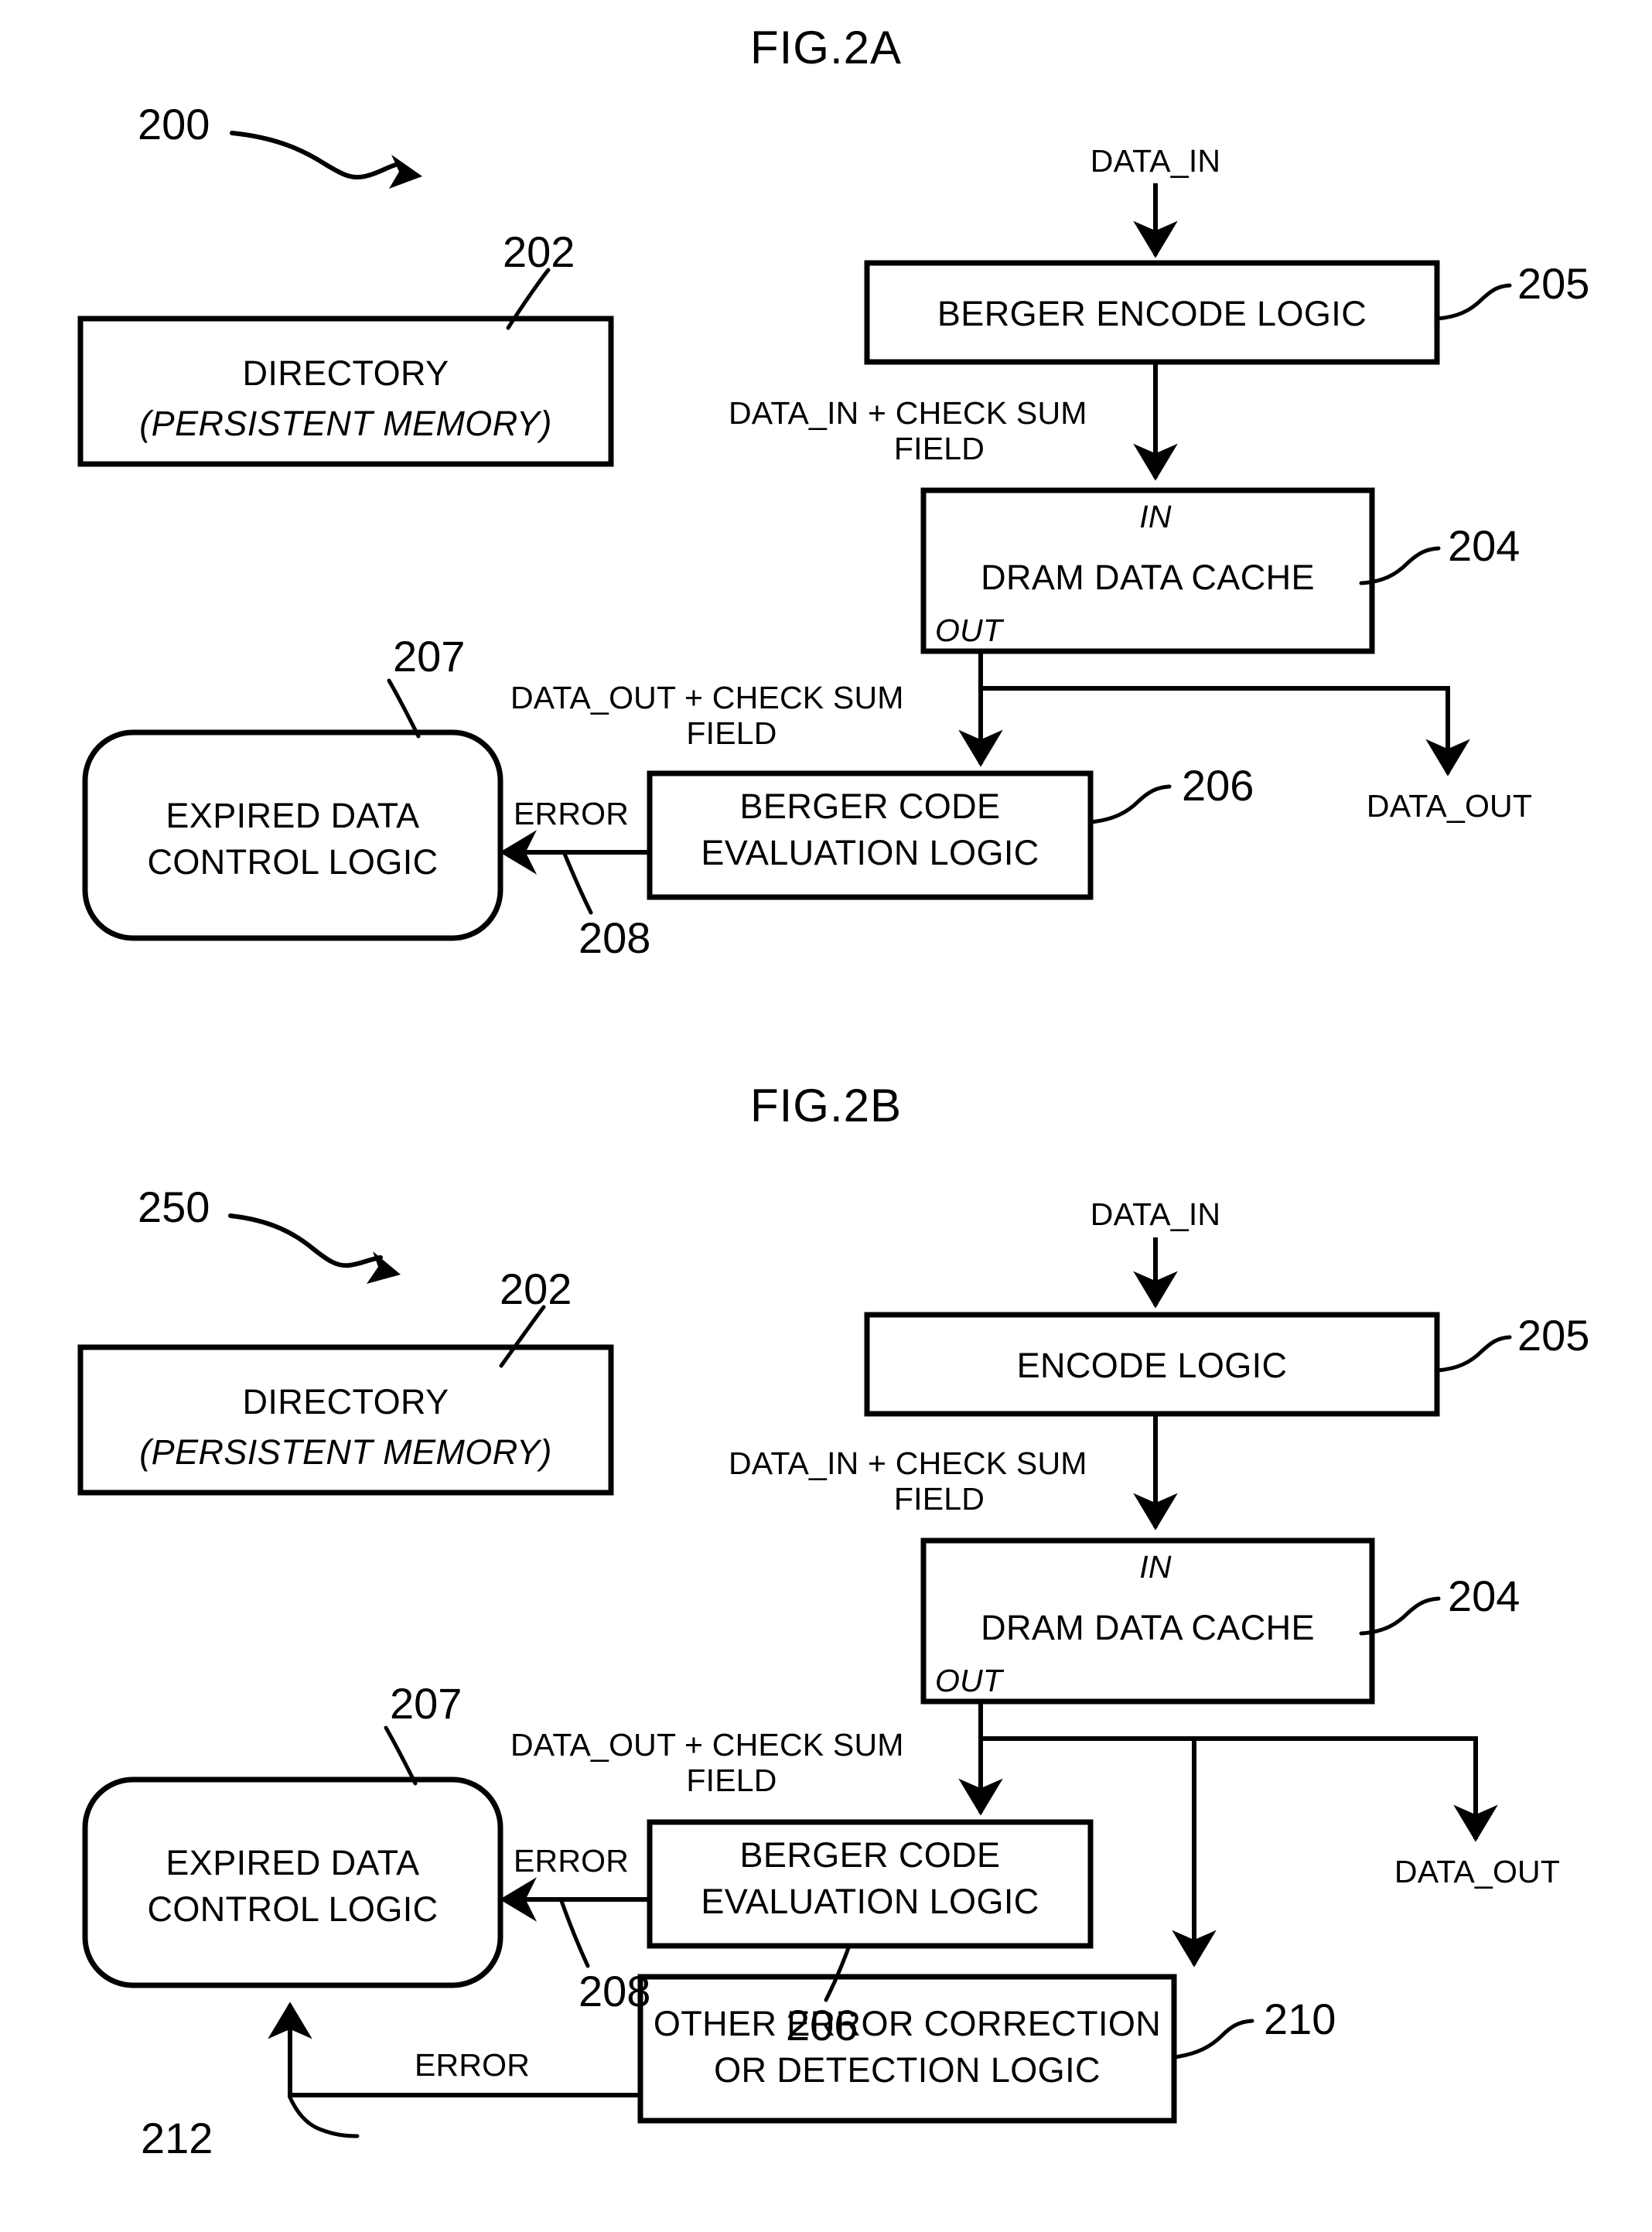  I want to click on fig2a-ref-202: 202, so click(539, 251).